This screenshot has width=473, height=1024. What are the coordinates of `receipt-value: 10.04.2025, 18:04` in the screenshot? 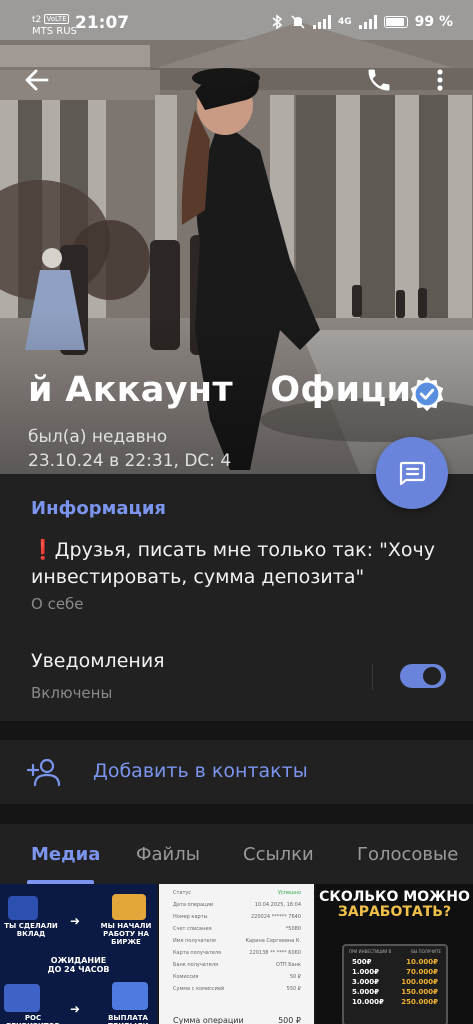 It's located at (277, 905).